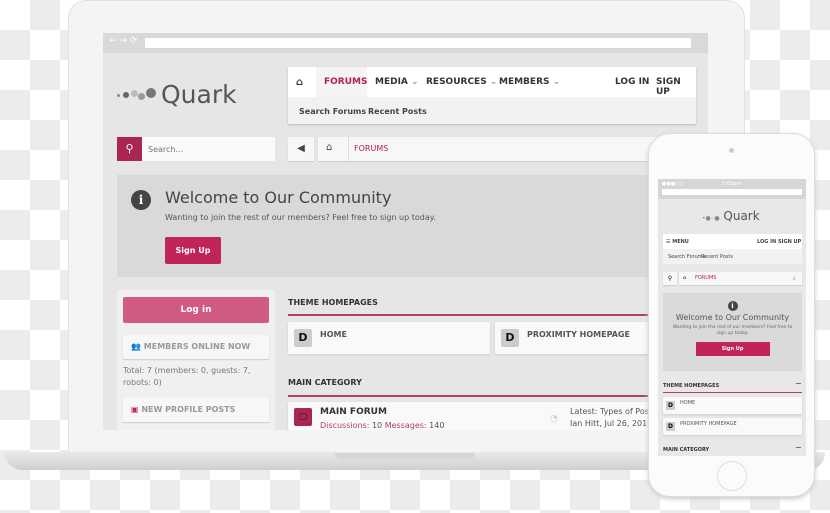  What do you see at coordinates (456, 82) in the screenshot?
I see `tab-resources-label: RESOURCES` at bounding box center [456, 82].